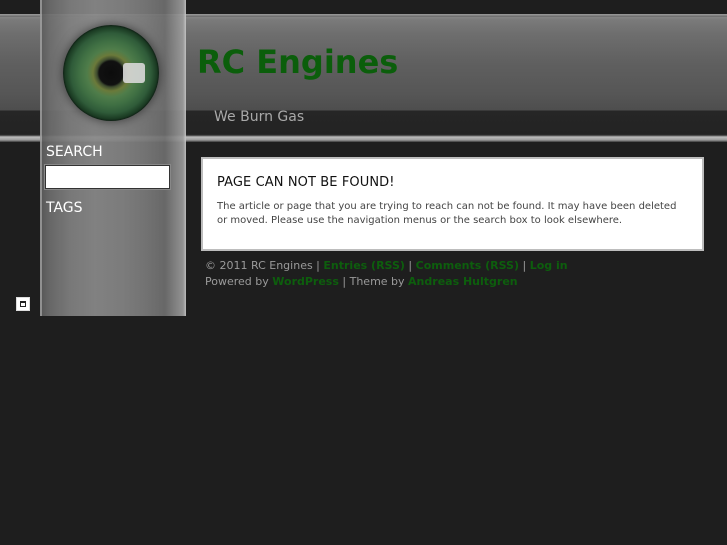  I want to click on comments-rss-link: Comments (RSS), so click(467, 265).